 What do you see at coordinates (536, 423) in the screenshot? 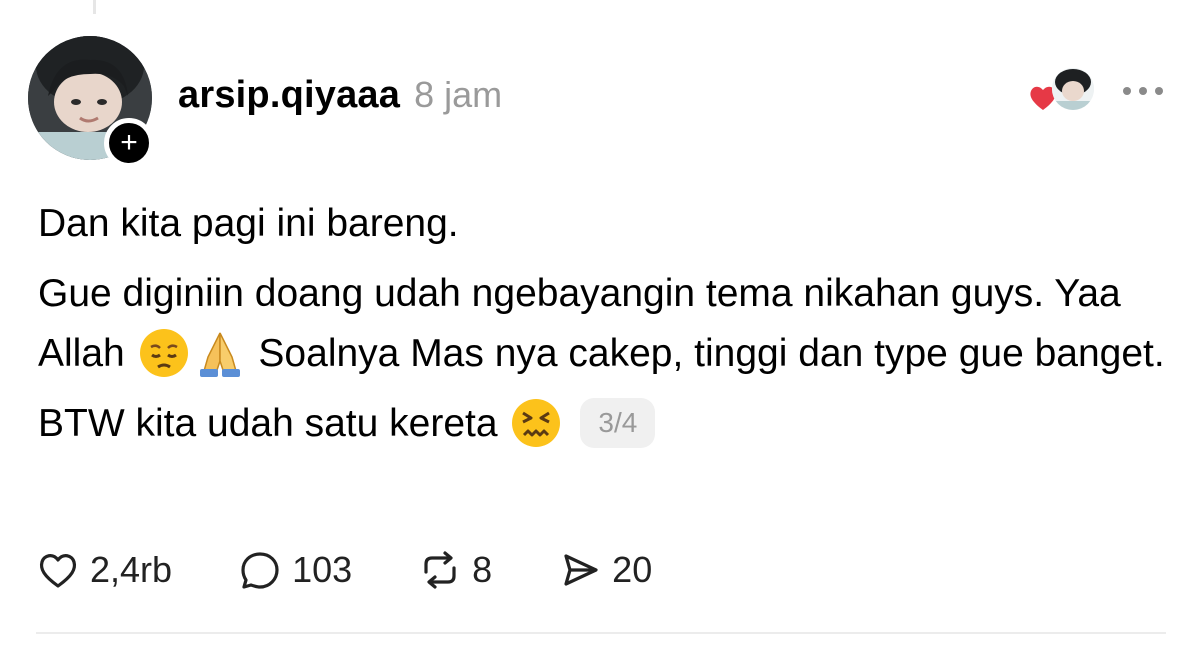
I see `confounded-face-icon` at bounding box center [536, 423].